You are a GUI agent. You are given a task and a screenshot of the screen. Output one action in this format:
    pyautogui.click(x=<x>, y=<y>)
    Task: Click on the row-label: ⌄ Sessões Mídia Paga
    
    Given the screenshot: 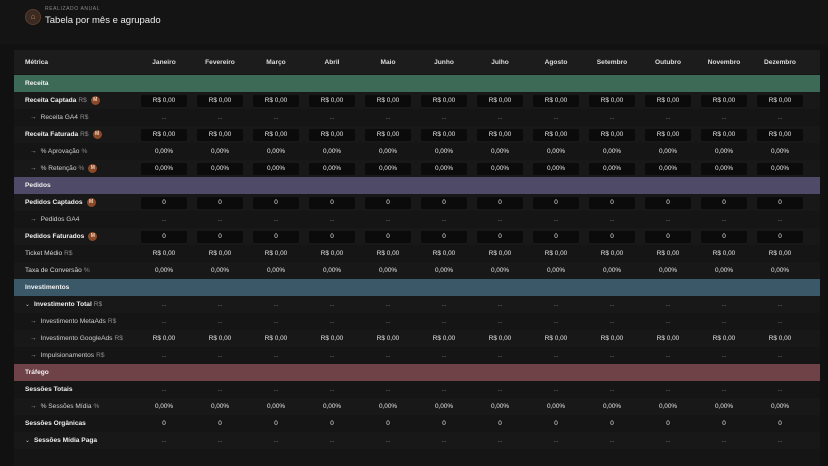 What is the action you would take?
    pyautogui.click(x=61, y=440)
    